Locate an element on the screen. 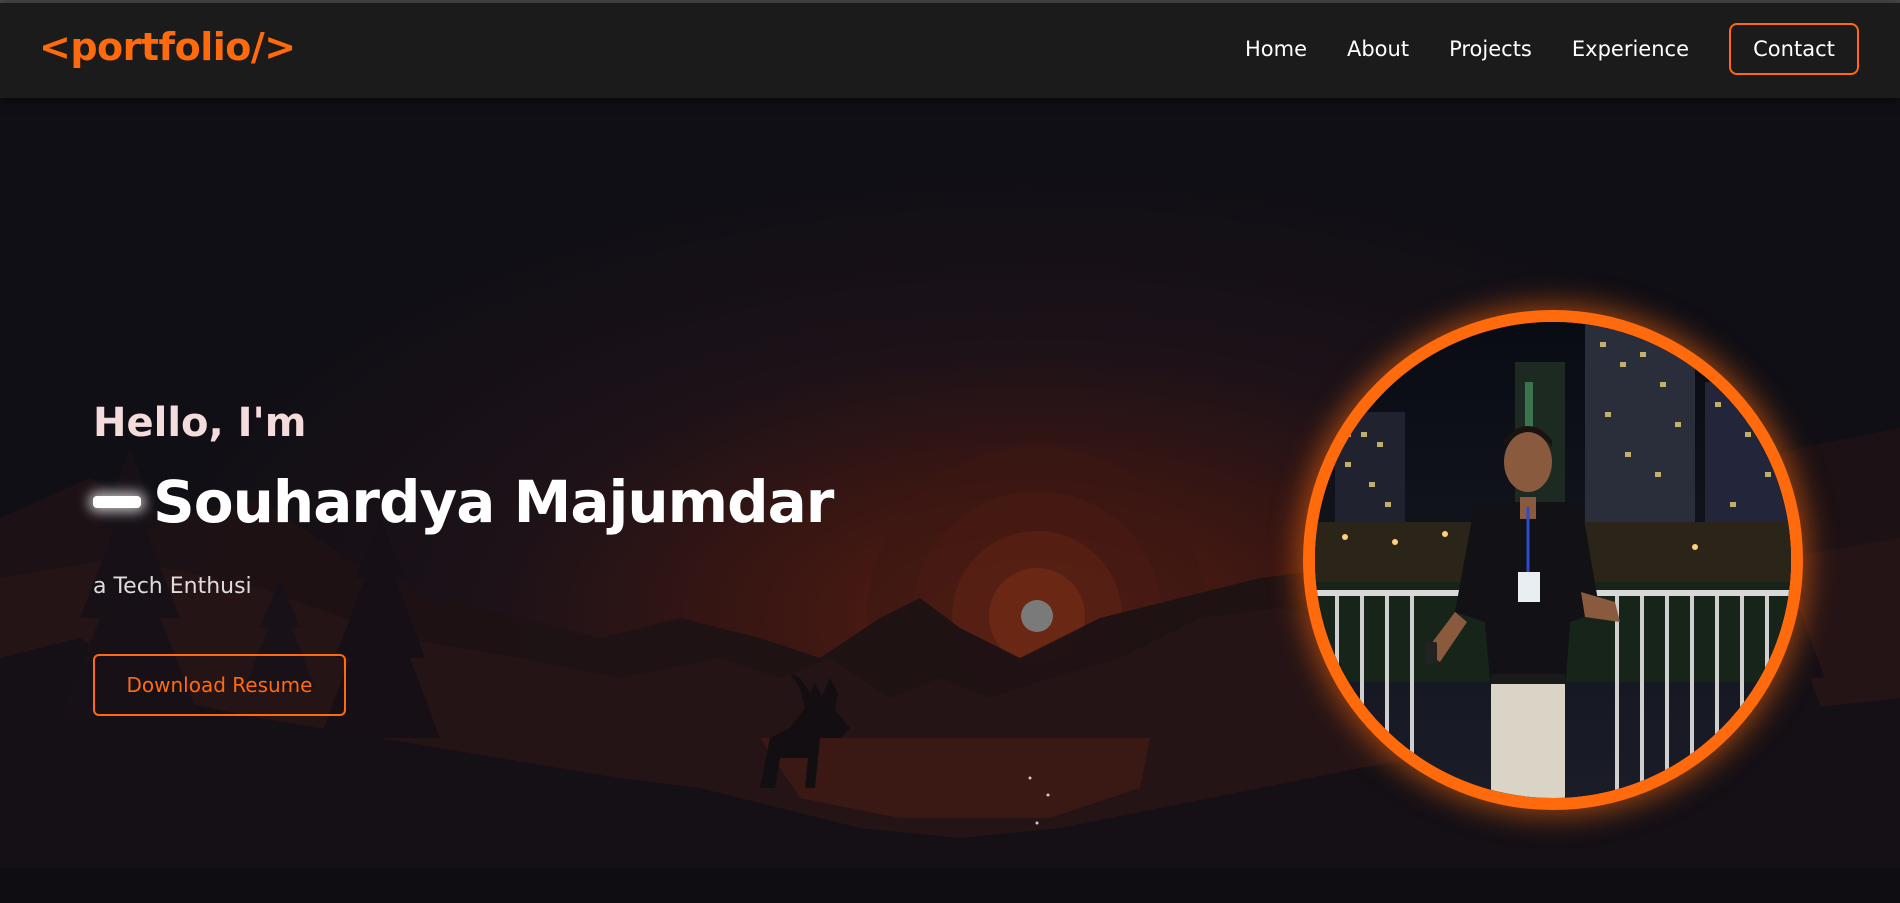 Image resolution: width=1900 pixels, height=903 pixels. nav-home: Home is located at coordinates (1276, 49).